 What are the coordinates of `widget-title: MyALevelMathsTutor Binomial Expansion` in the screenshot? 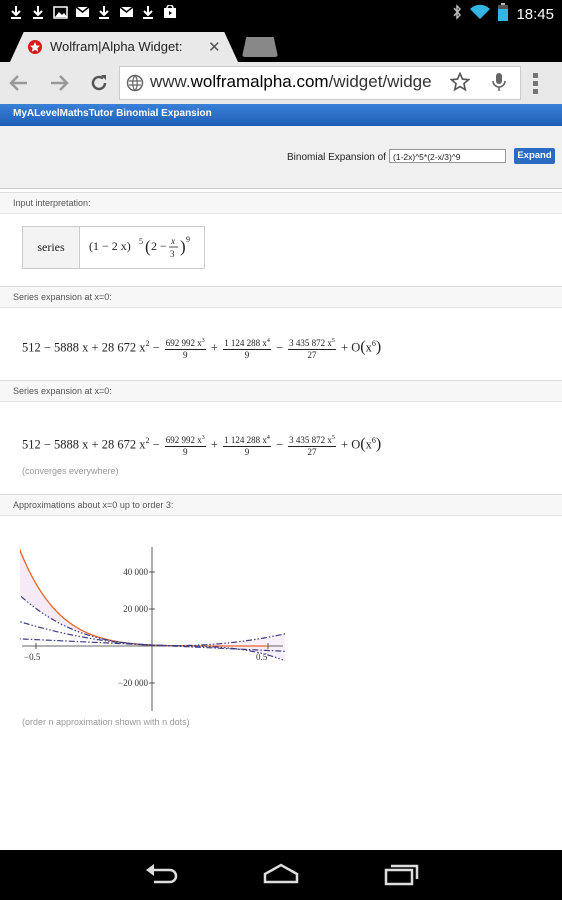 It's located at (112, 113).